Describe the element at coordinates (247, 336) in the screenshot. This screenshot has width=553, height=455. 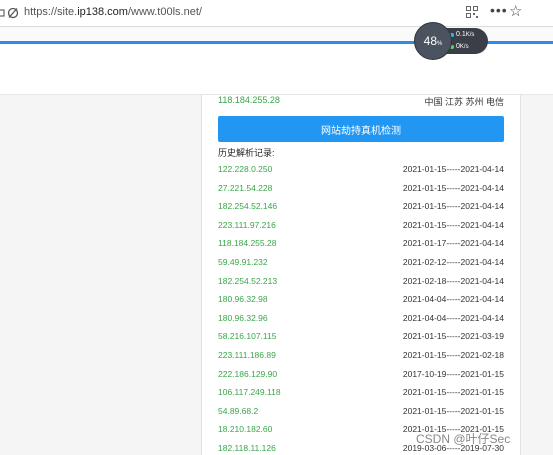
I see `record-ip: 58.216.107.115` at that location.